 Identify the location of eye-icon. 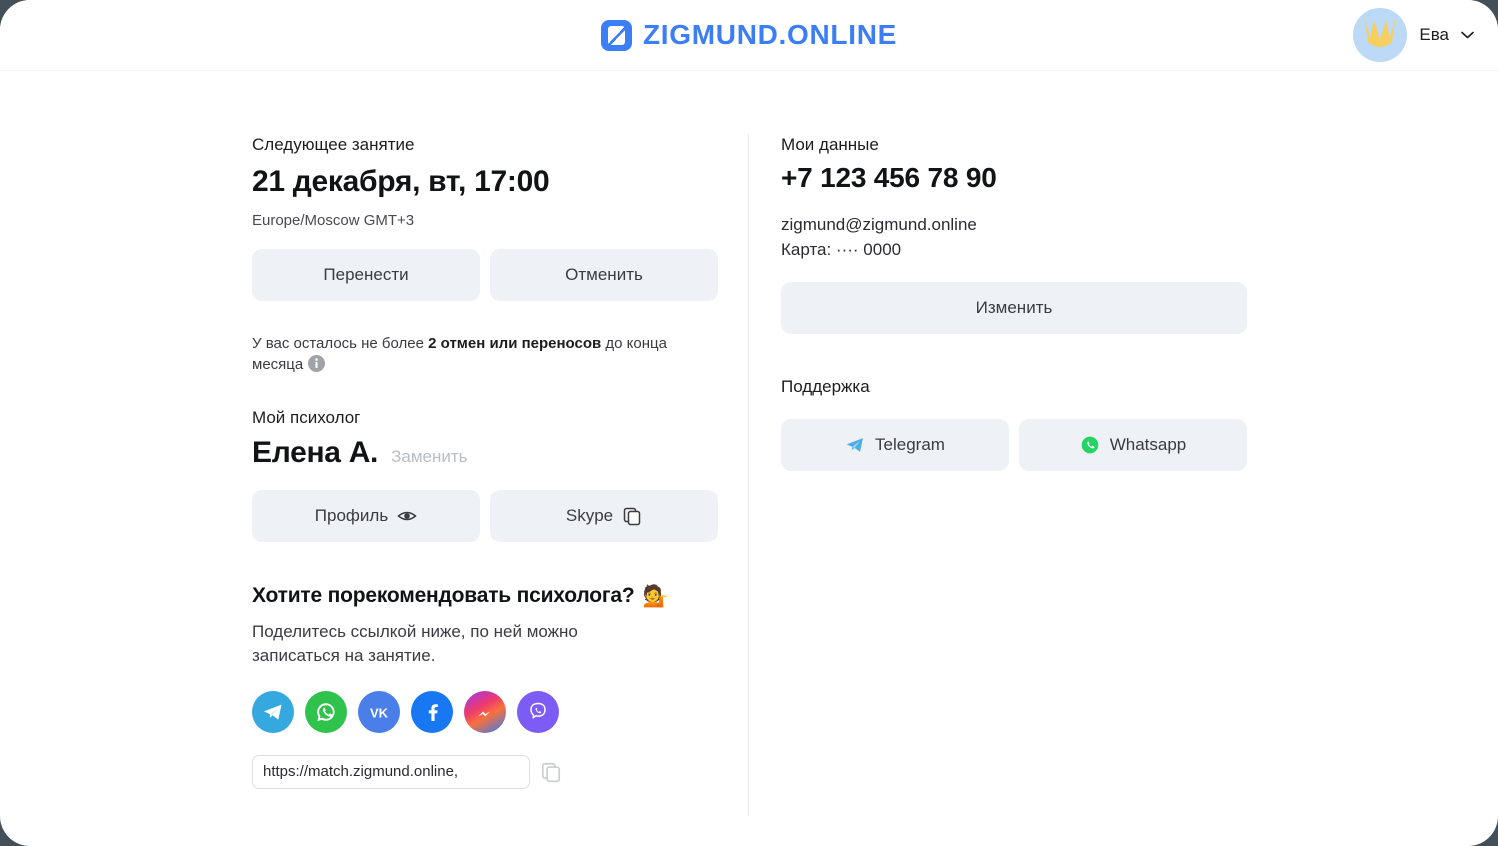
(407, 516).